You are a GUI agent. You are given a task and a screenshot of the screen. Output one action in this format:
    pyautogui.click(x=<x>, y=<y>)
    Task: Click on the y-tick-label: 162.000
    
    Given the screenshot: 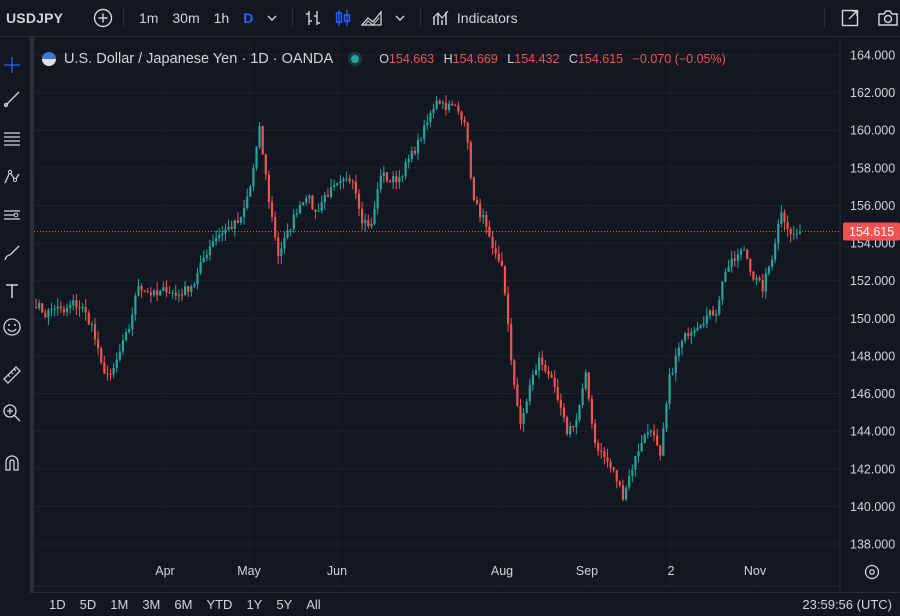 What is the action you would take?
    pyautogui.click(x=872, y=93)
    